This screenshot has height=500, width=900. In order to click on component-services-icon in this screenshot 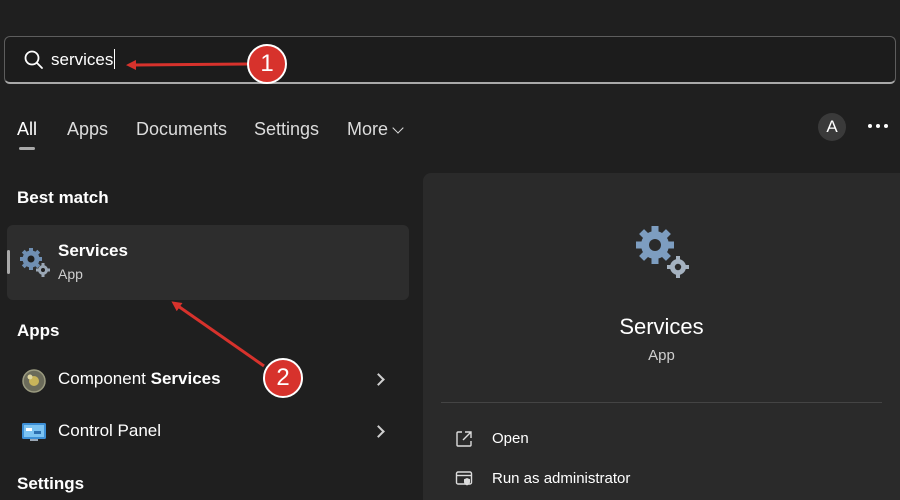, I will do `click(34, 381)`.